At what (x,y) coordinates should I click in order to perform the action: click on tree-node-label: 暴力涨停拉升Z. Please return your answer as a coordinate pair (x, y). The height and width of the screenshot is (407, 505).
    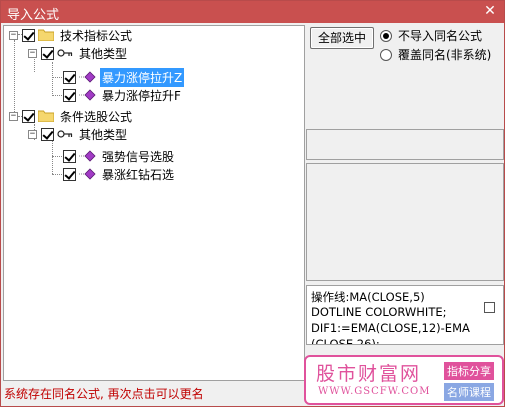
    Looking at the image, I should click on (142, 77).